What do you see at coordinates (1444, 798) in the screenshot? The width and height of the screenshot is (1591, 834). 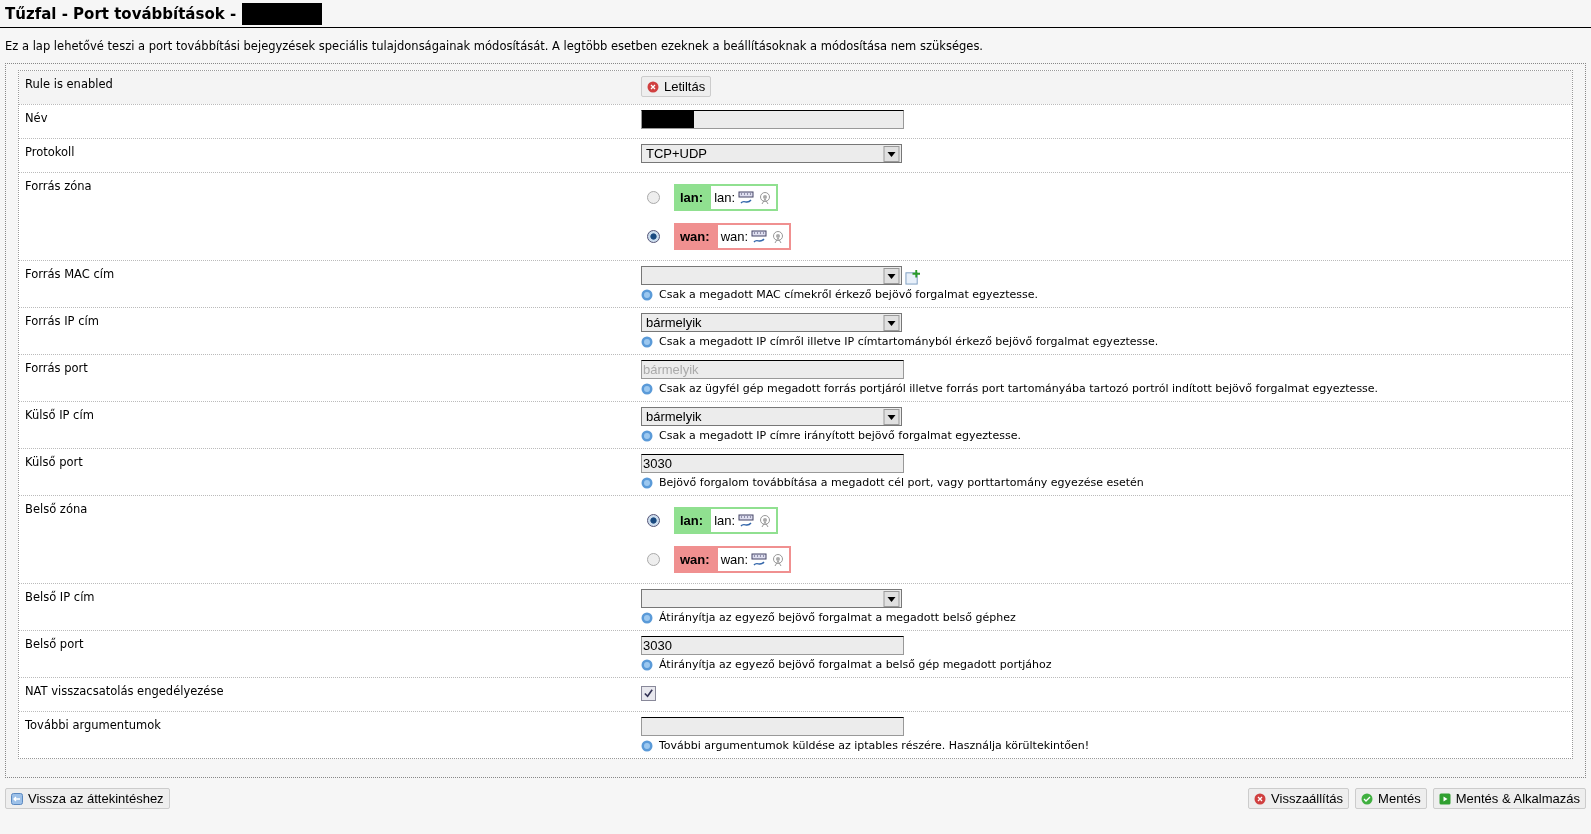 I see `play-icon` at bounding box center [1444, 798].